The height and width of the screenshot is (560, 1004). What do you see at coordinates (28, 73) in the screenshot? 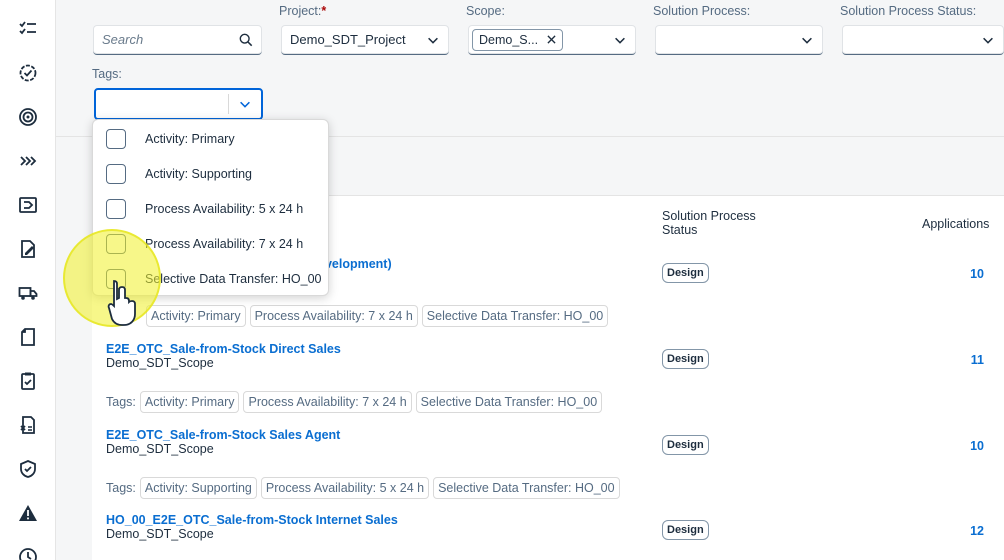
I see `gear-check-icon` at bounding box center [28, 73].